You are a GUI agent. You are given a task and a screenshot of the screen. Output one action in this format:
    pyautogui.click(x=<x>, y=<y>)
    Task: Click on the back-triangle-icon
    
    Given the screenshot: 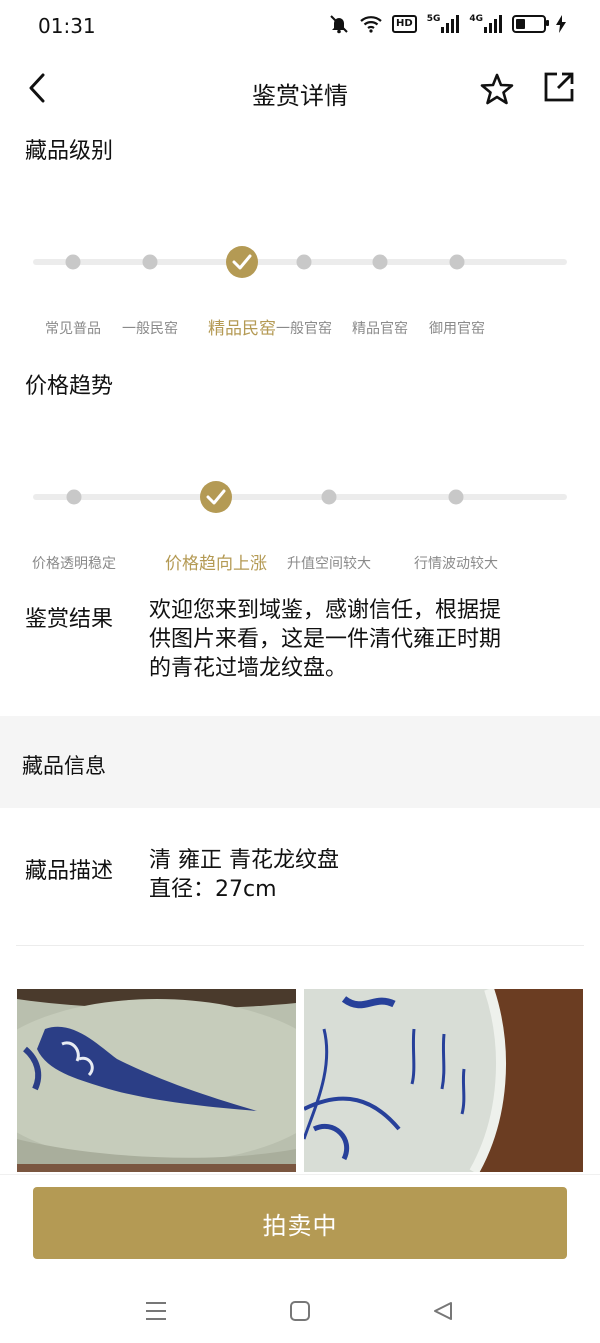 What is the action you would take?
    pyautogui.click(x=443, y=1311)
    